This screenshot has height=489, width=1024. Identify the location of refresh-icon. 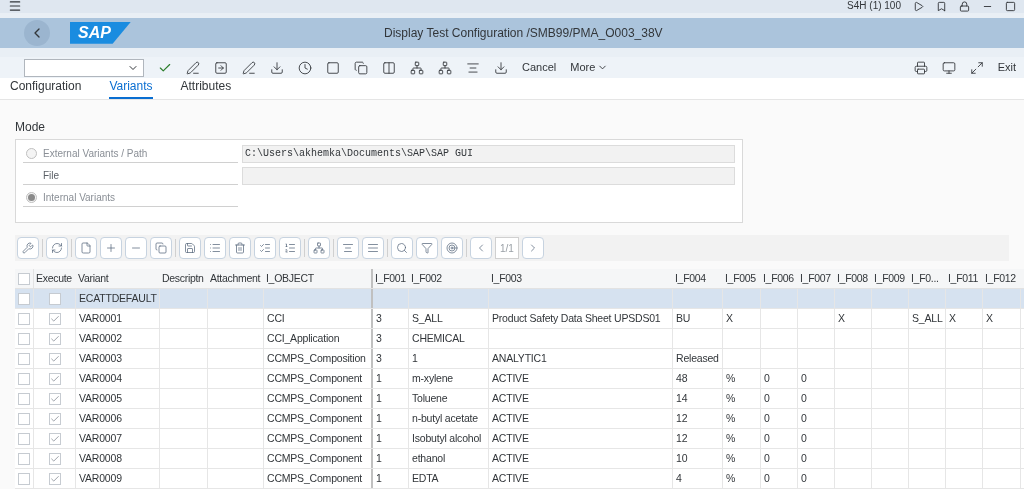
(57, 248).